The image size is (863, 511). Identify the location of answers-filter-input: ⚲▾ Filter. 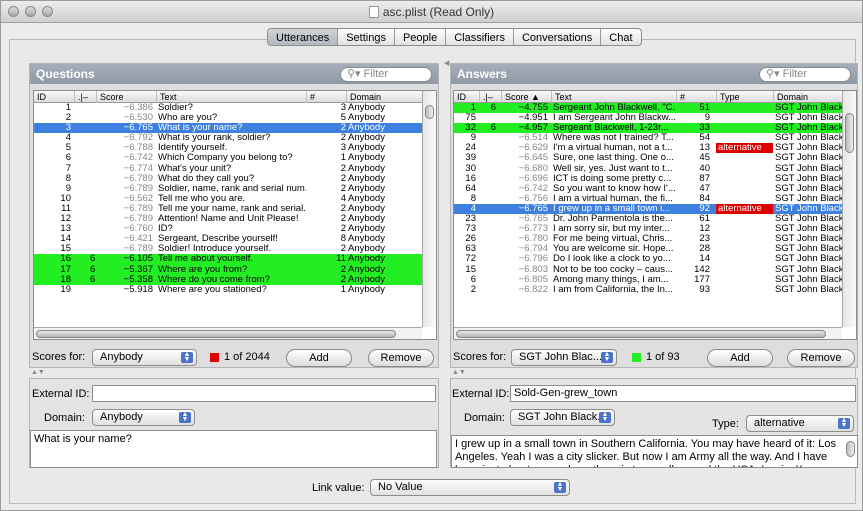
(805, 74).